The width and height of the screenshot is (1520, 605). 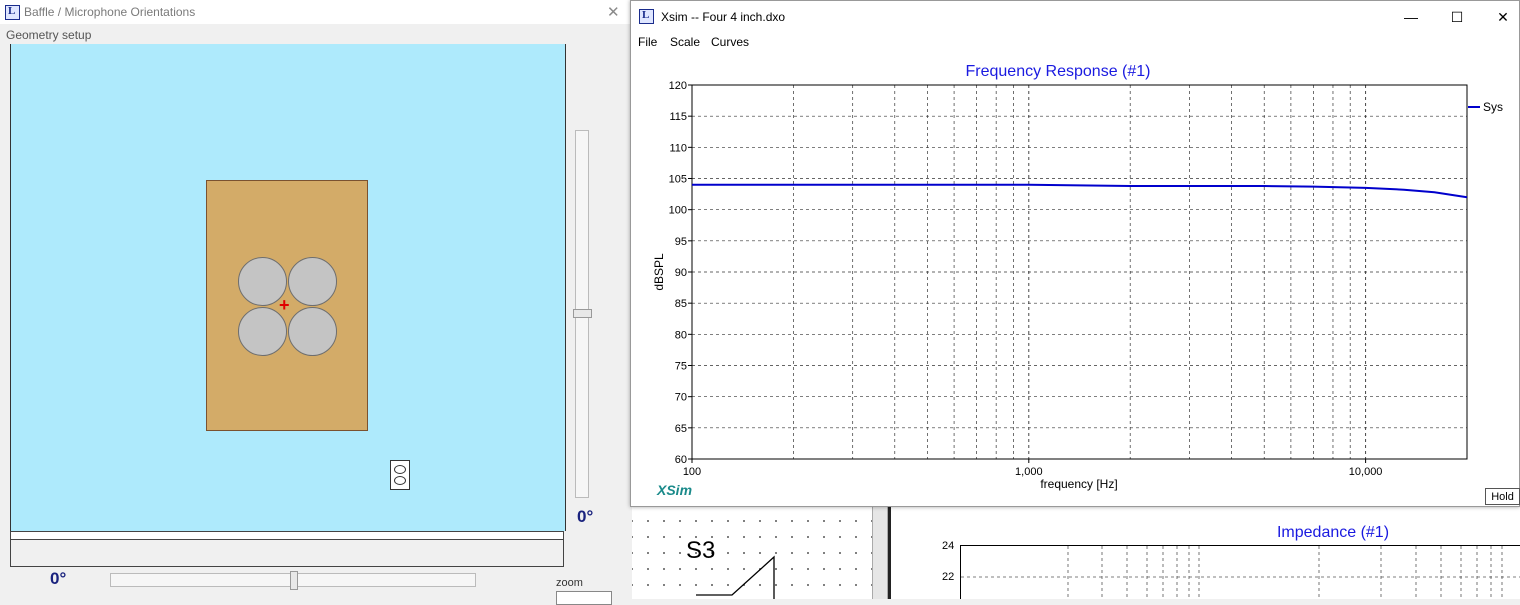 What do you see at coordinates (681, 460) in the screenshot?
I see `y-tick-label: 60` at bounding box center [681, 460].